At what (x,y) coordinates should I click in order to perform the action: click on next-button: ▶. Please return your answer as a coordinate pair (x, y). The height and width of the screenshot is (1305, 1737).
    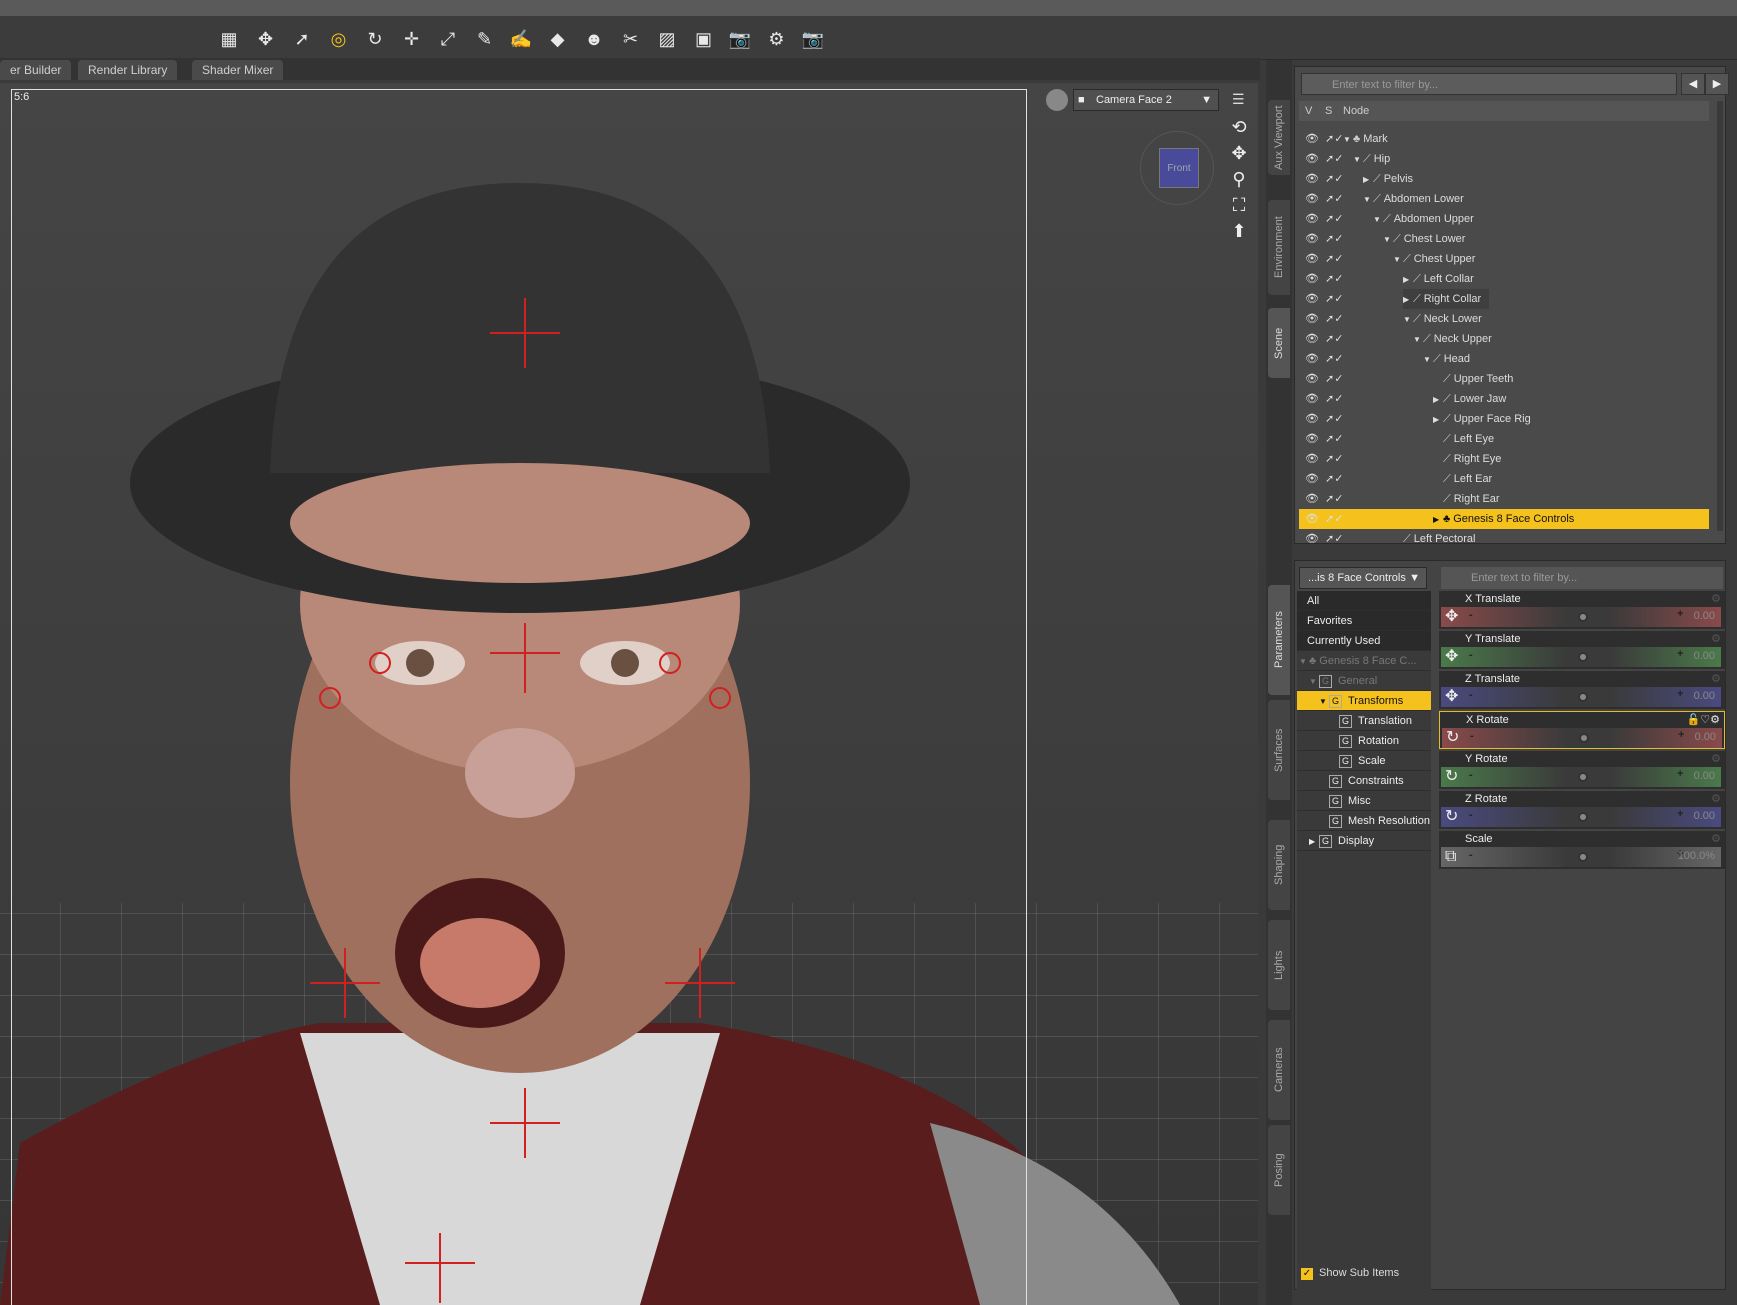
    Looking at the image, I should click on (1717, 84).